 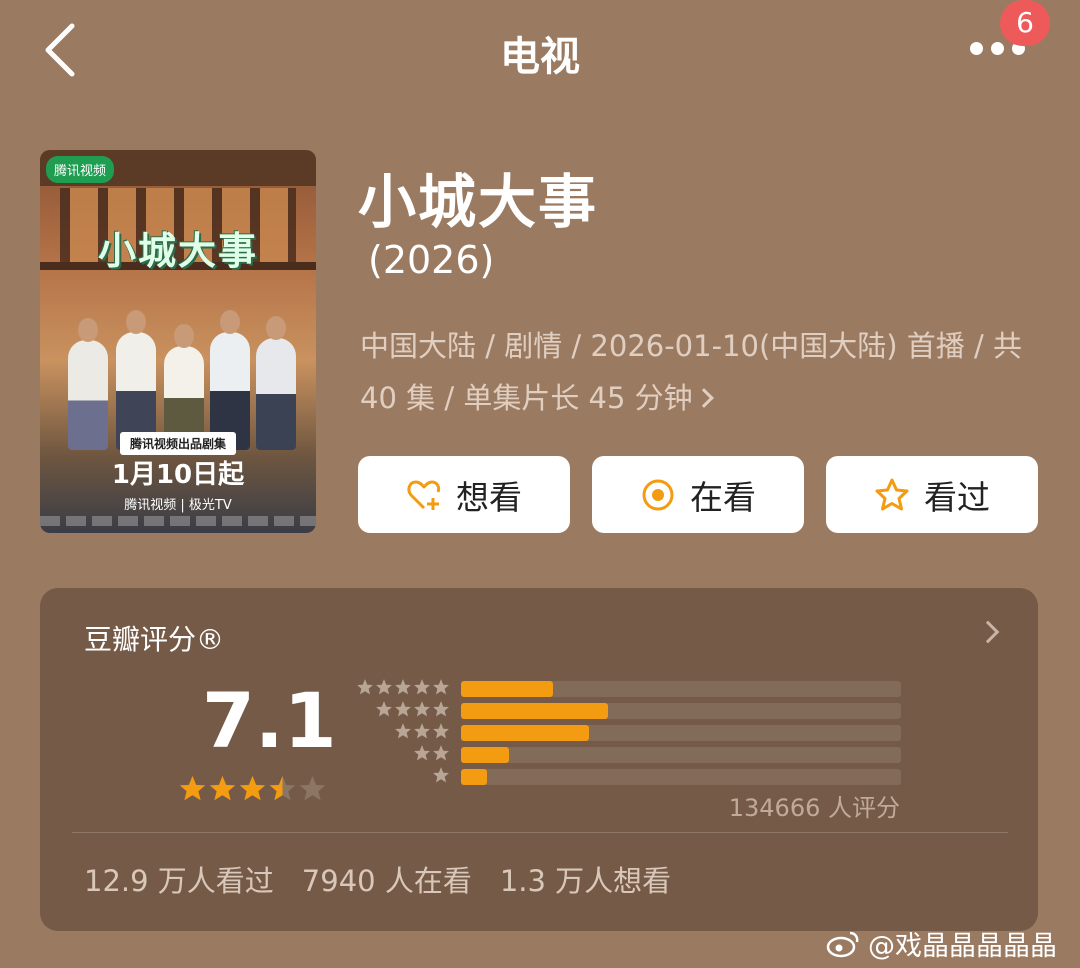 I want to click on rating-bar-5-star, so click(x=507, y=689).